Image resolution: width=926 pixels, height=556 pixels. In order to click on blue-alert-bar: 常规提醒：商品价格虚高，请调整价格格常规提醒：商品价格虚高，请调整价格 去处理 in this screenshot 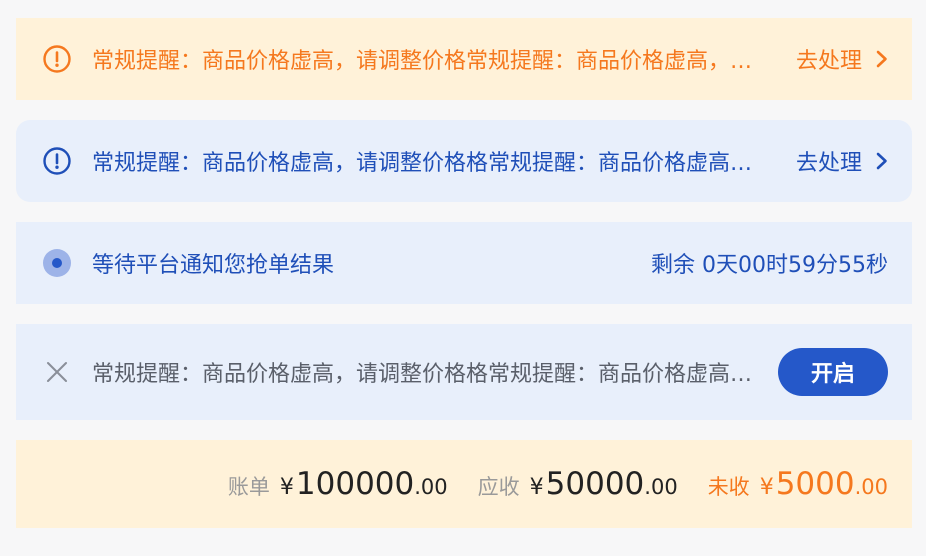, I will do `click(464, 161)`.